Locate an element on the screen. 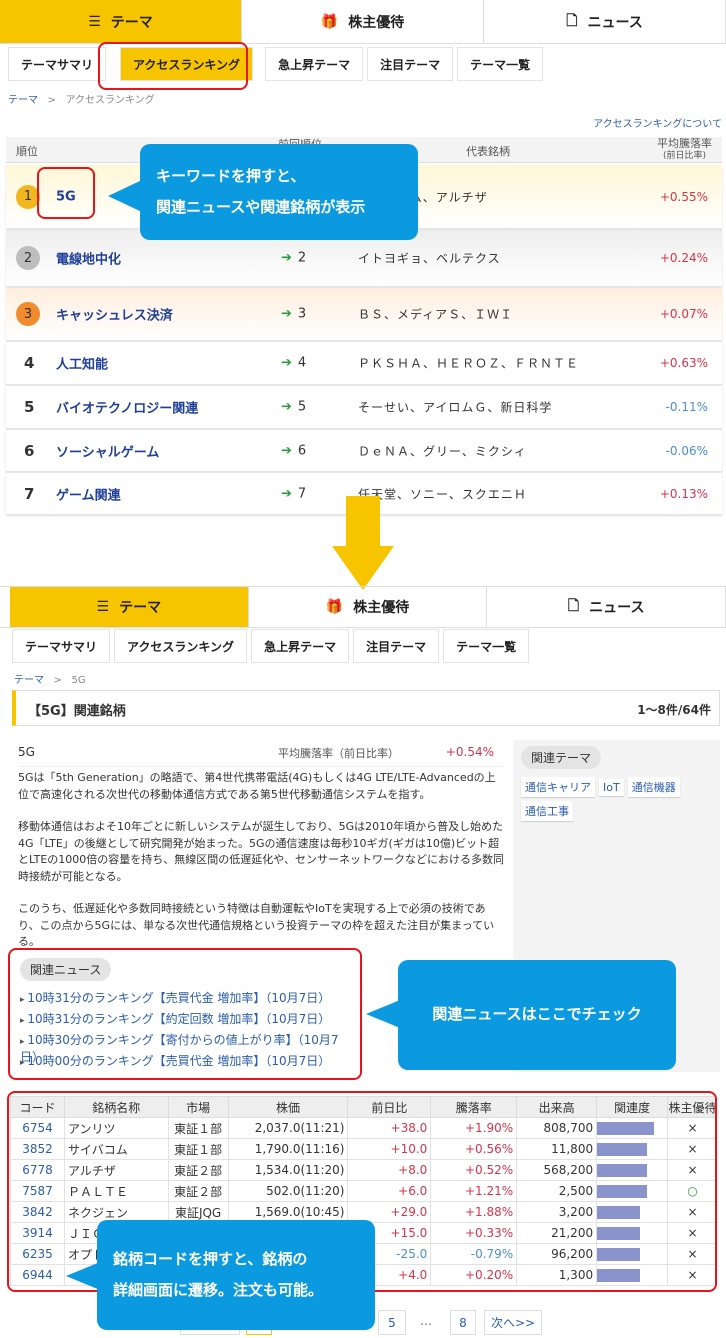 The width and height of the screenshot is (726, 1338). tab-yutai: 🎁 株主優待 is located at coordinates (363, 21).